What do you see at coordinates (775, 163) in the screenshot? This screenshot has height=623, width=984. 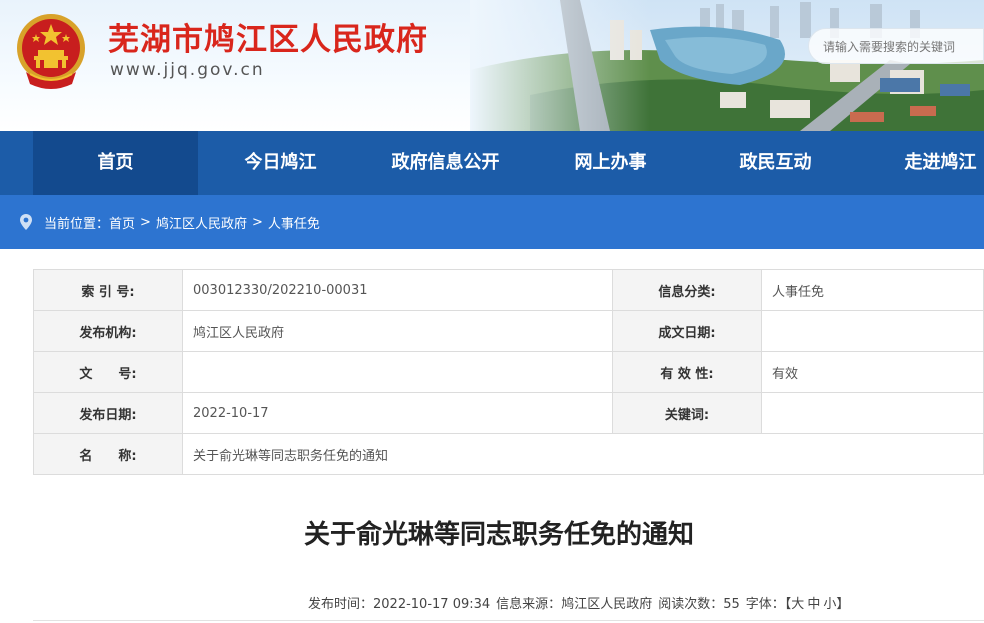 I see `nav-item-gov-public-interaction: 政民互动` at bounding box center [775, 163].